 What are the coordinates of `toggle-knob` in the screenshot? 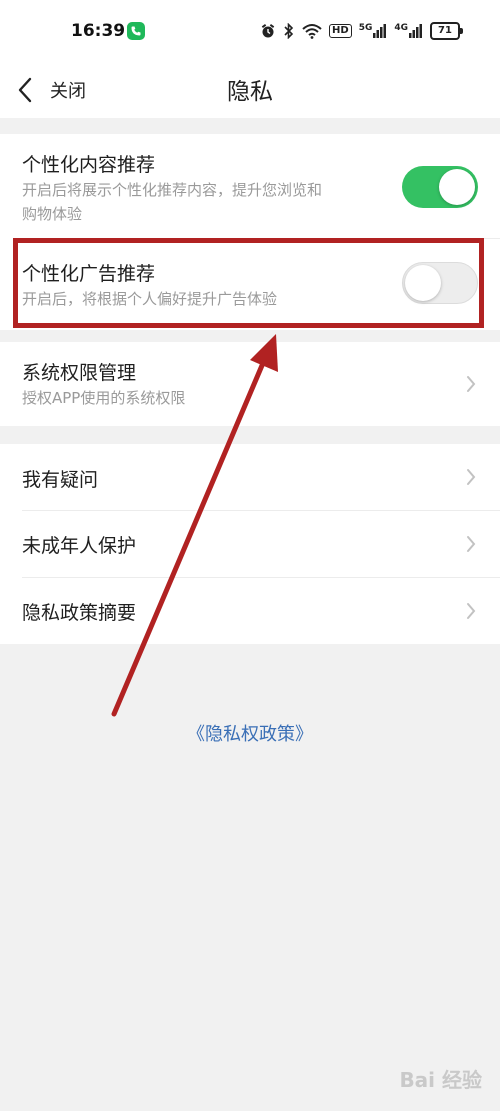 It's located at (457, 187).